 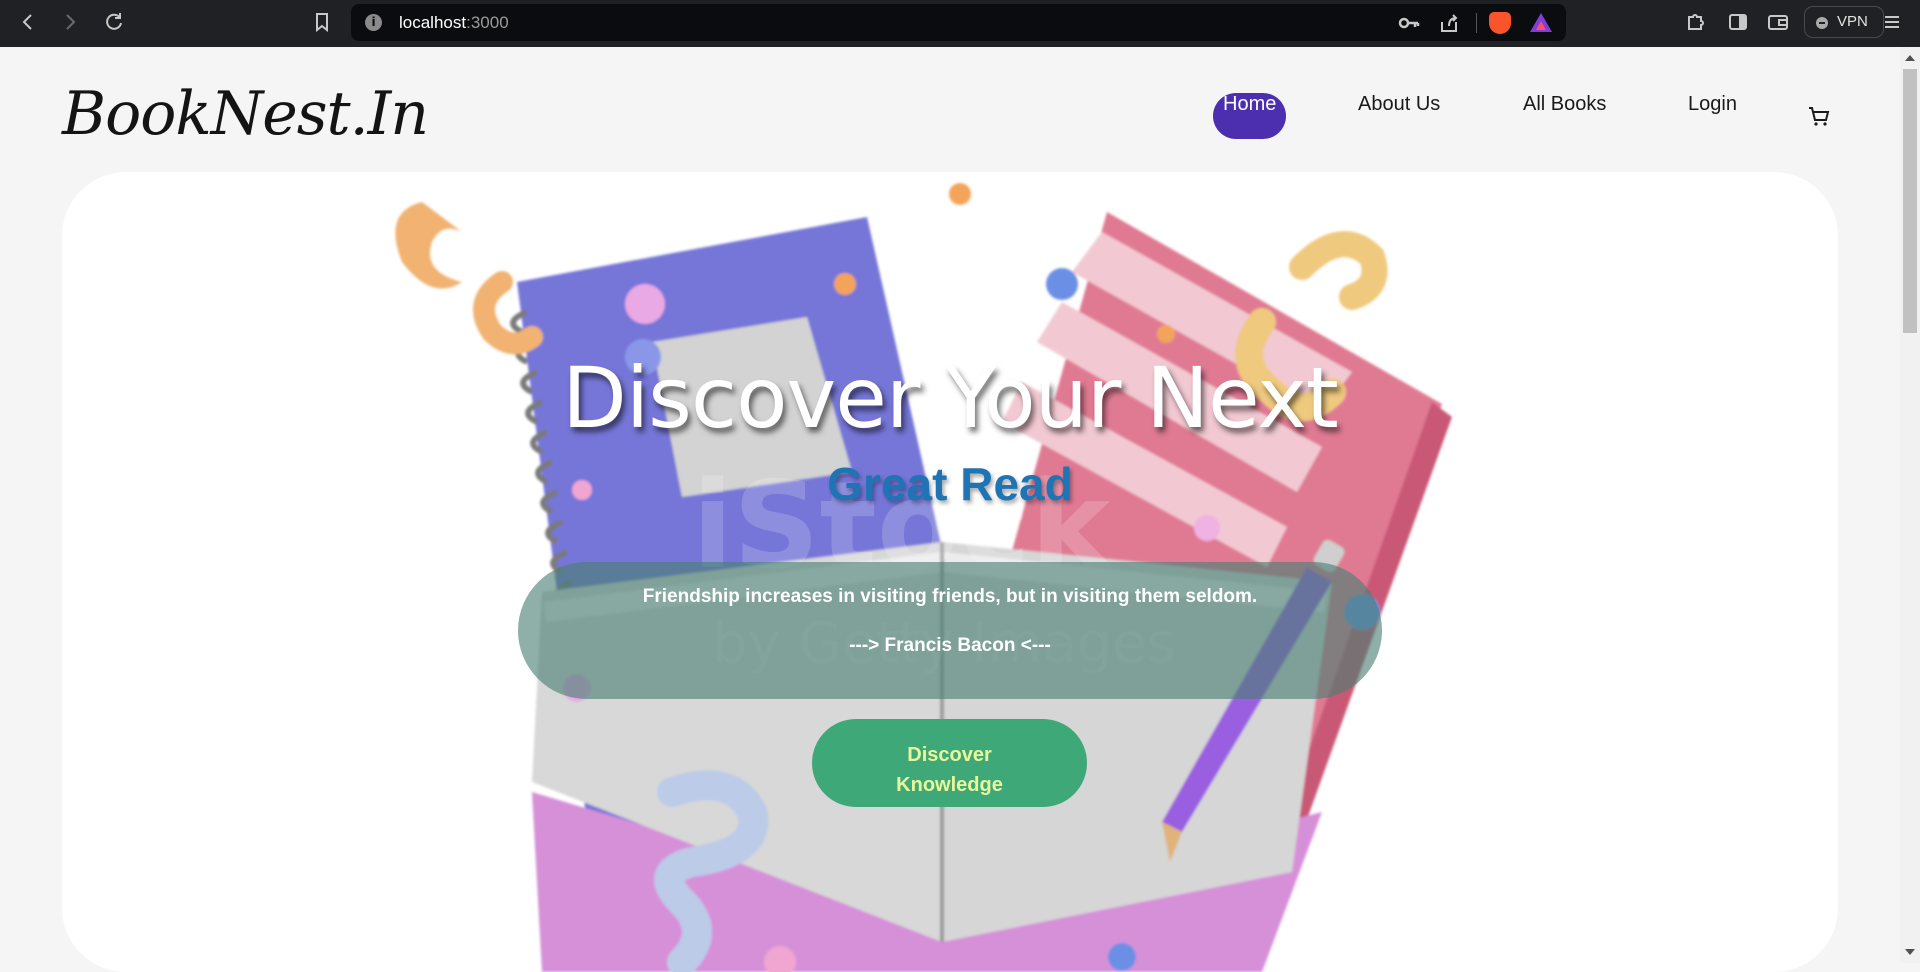 I want to click on site-logo: BookNest.In, so click(x=245, y=114).